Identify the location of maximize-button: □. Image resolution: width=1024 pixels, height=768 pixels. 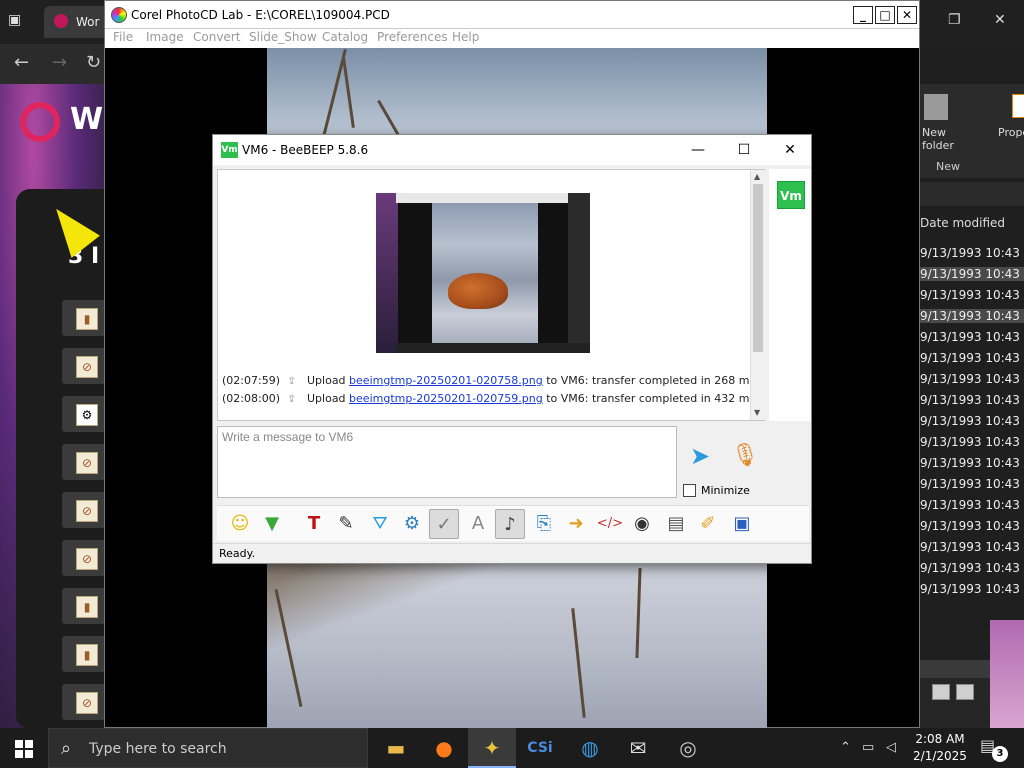
(885, 15).